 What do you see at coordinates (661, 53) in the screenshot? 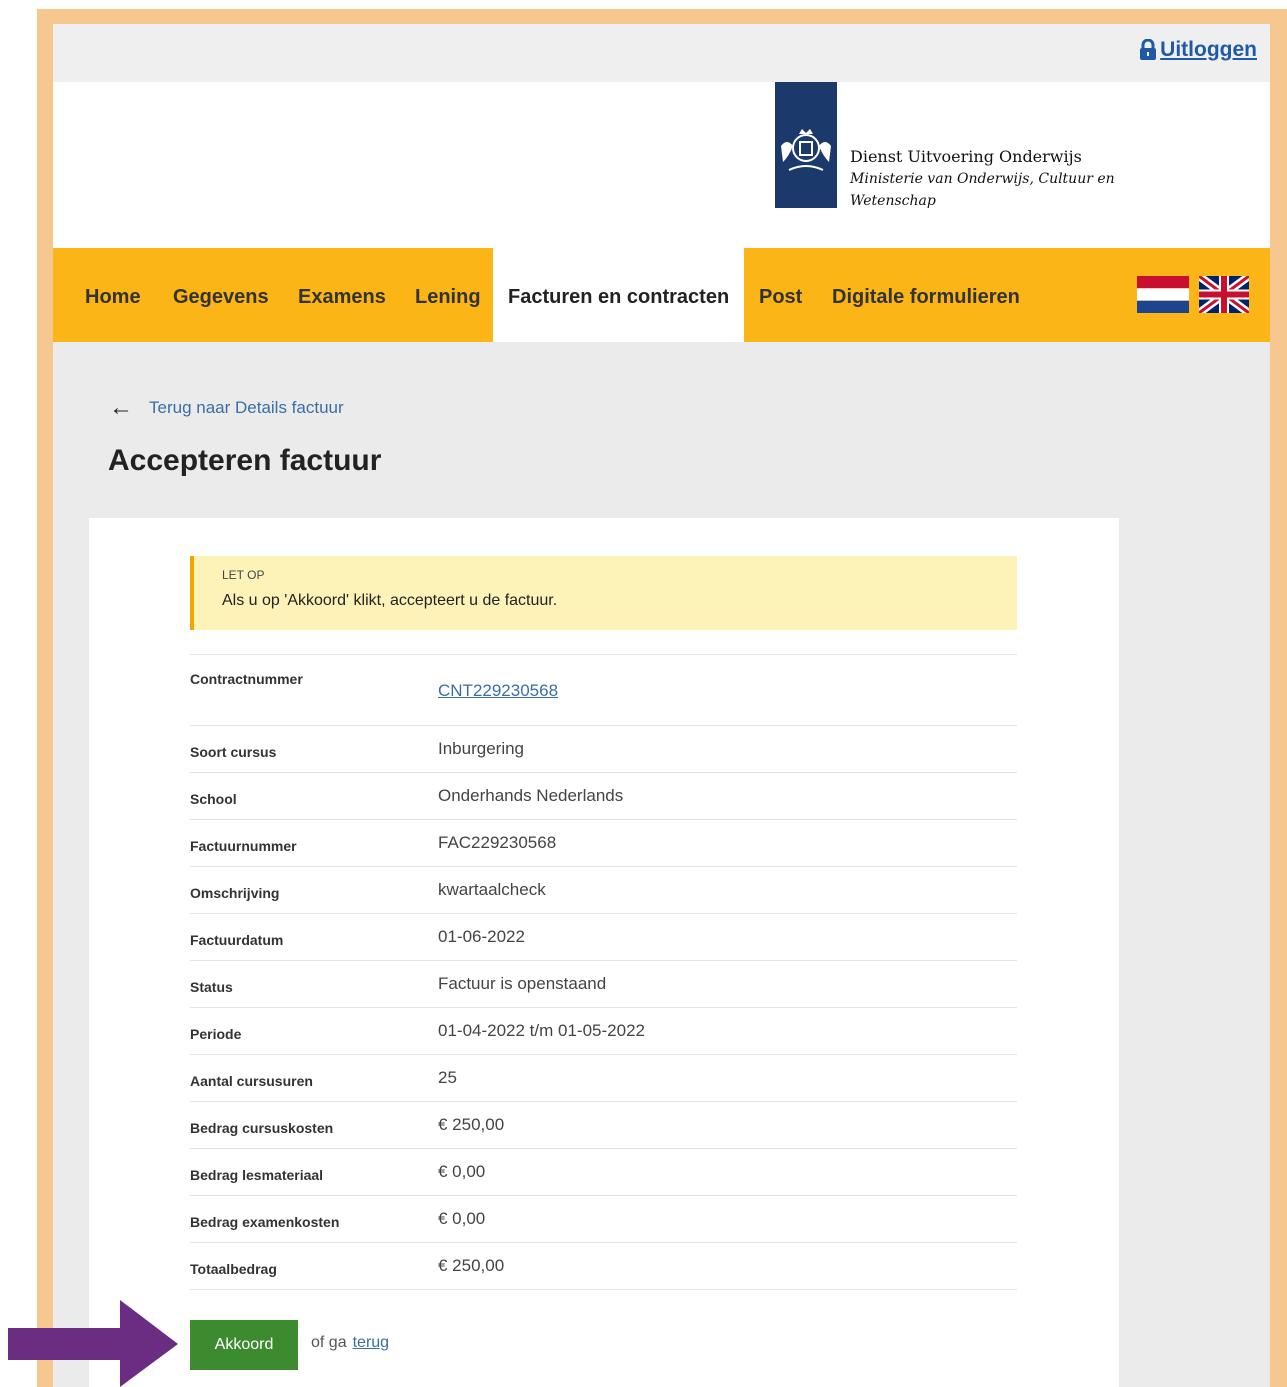
I see `top-bar: Uitloggen` at bounding box center [661, 53].